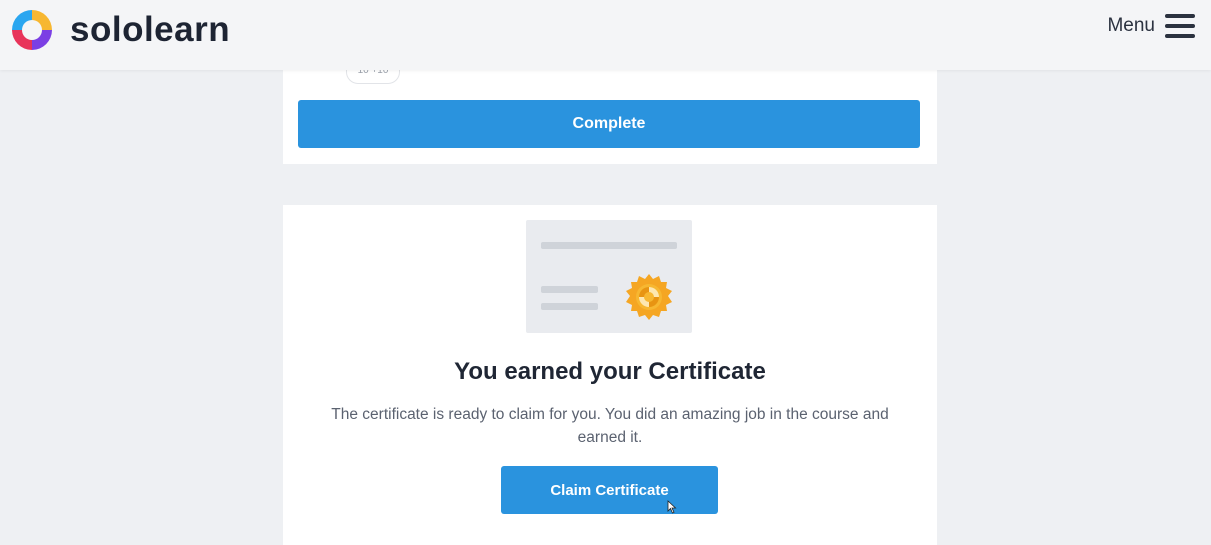  I want to click on sololearn-logo-icon, so click(32, 30).